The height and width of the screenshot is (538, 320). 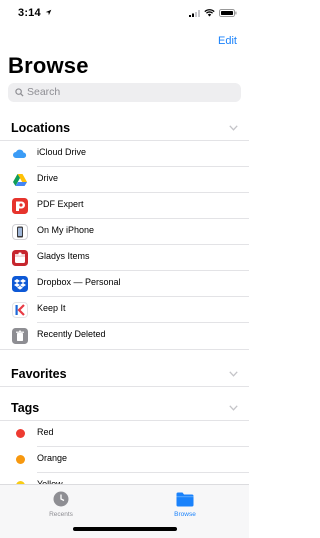 What do you see at coordinates (29, 13) in the screenshot?
I see `status-time: 3:14` at bounding box center [29, 13].